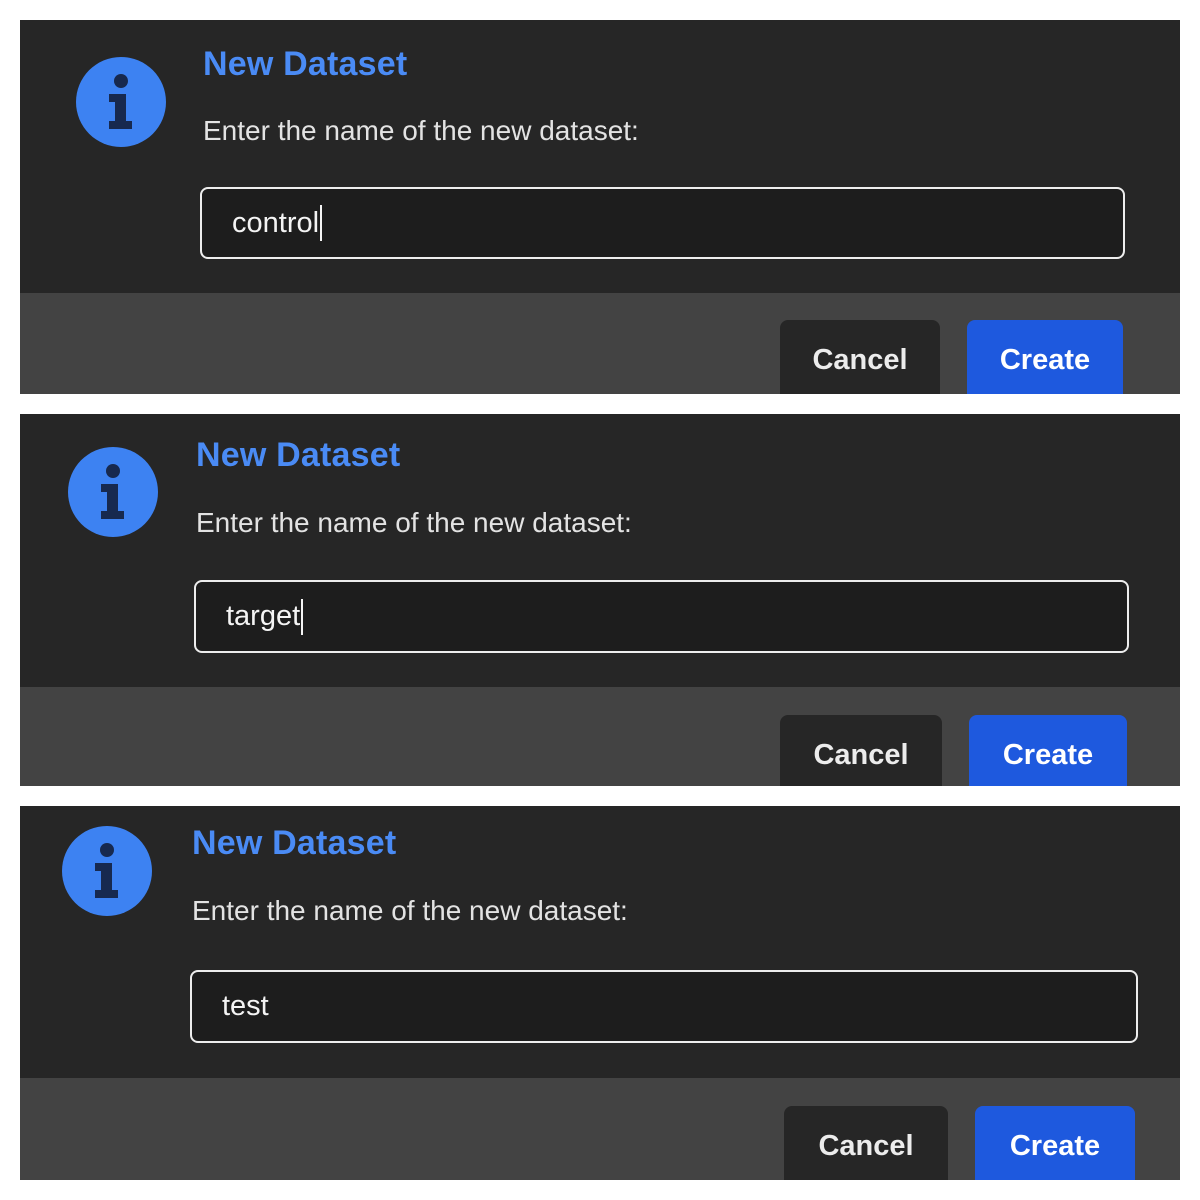 This screenshot has width=1200, height=1200. I want to click on input-value: test, so click(245, 1006).